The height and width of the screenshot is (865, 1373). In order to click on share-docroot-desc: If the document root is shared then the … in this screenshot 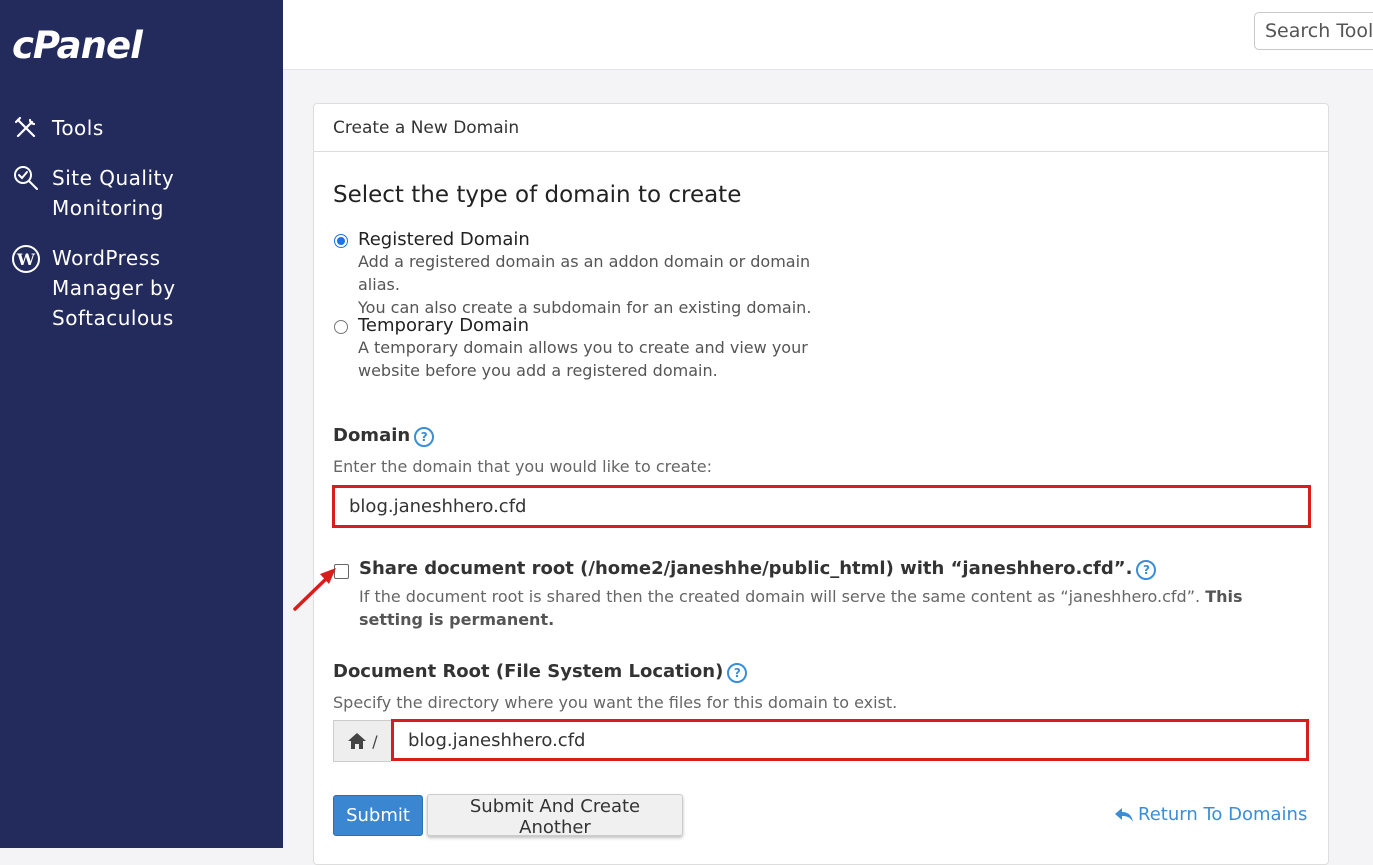, I will do `click(819, 608)`.